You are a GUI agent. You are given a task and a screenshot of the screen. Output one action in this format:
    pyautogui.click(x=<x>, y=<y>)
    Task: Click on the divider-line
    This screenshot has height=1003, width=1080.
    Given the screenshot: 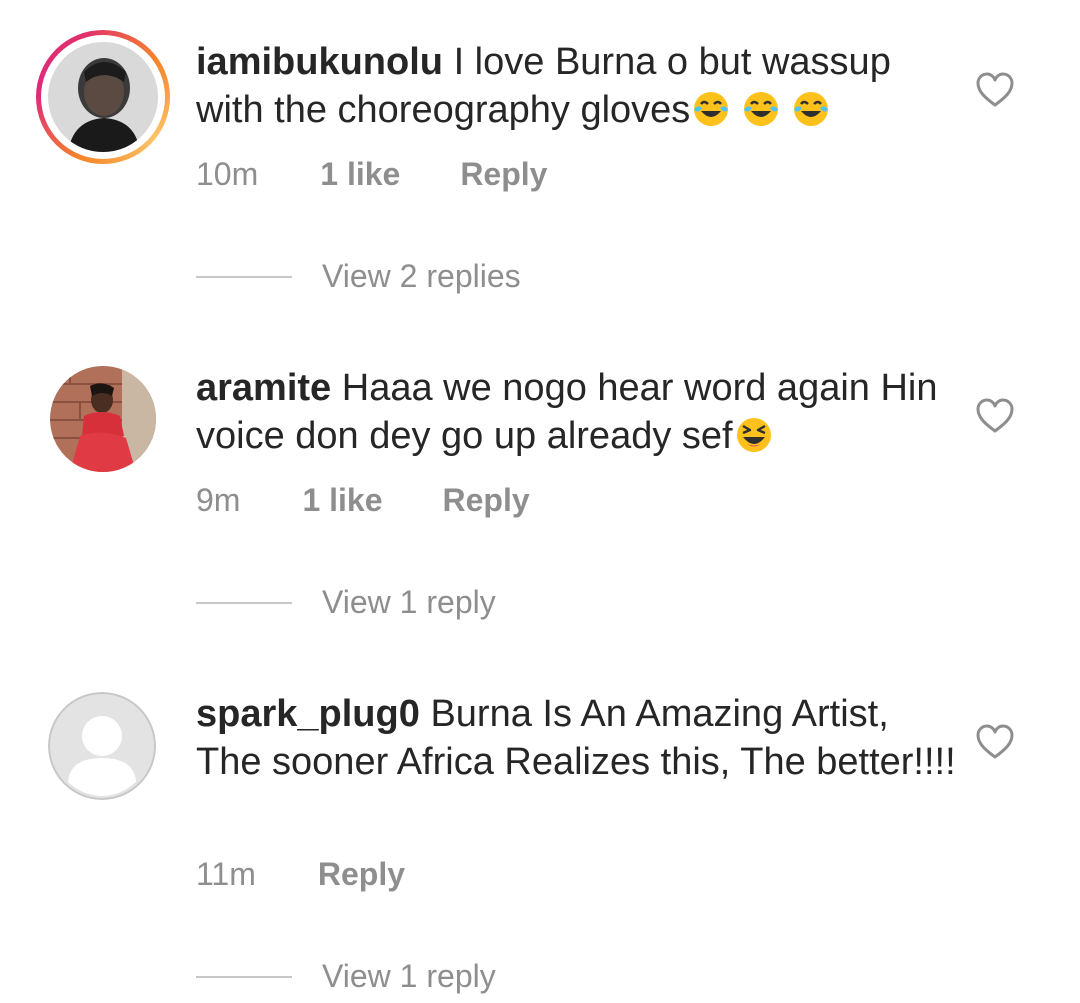 What is the action you would take?
    pyautogui.click(x=244, y=976)
    